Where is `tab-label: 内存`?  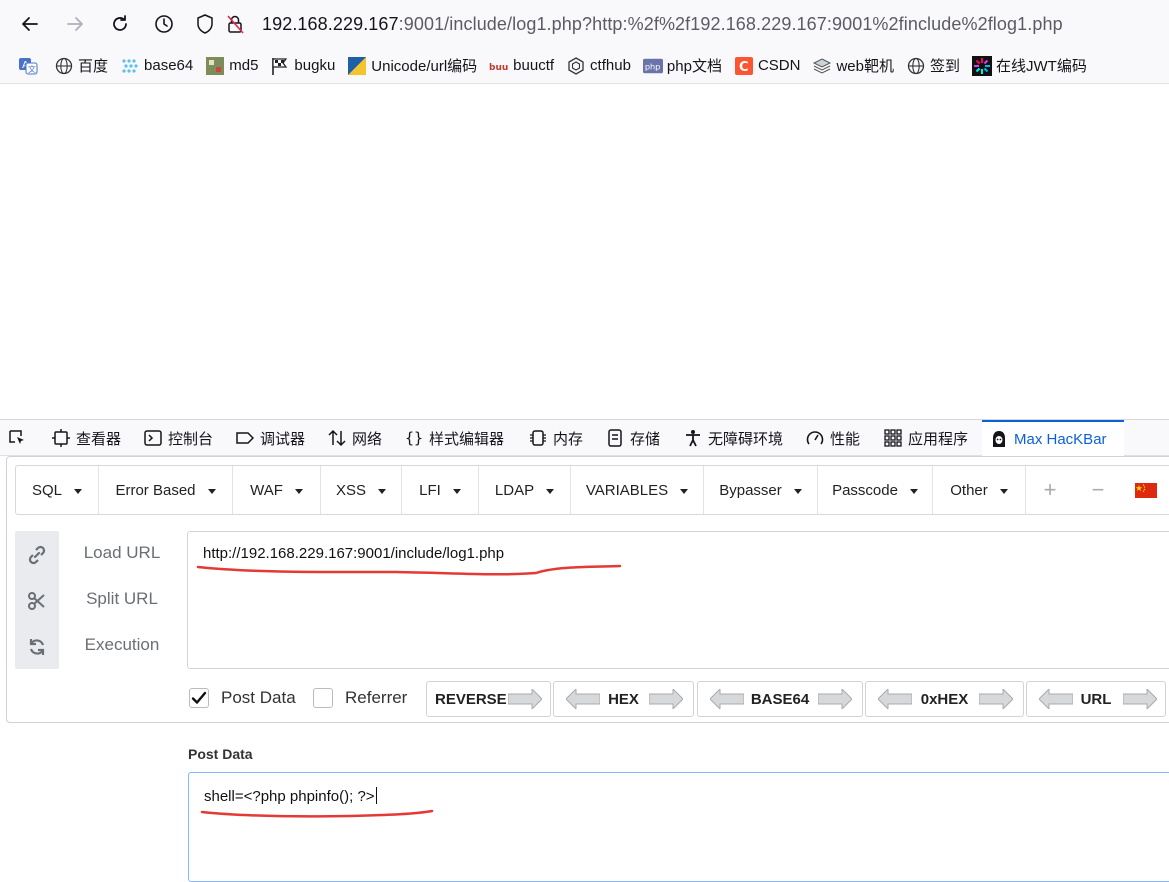 tab-label: 内存 is located at coordinates (568, 439).